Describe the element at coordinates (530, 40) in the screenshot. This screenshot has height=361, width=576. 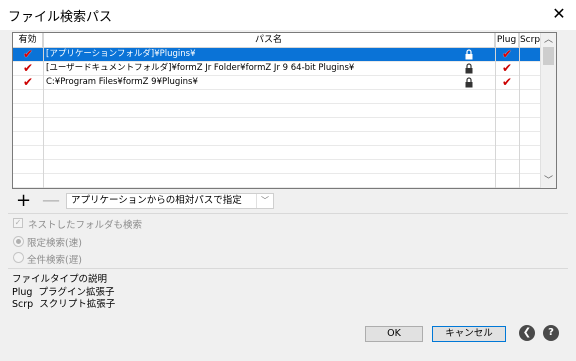
I see `column-header-scrp: Scrp` at that location.